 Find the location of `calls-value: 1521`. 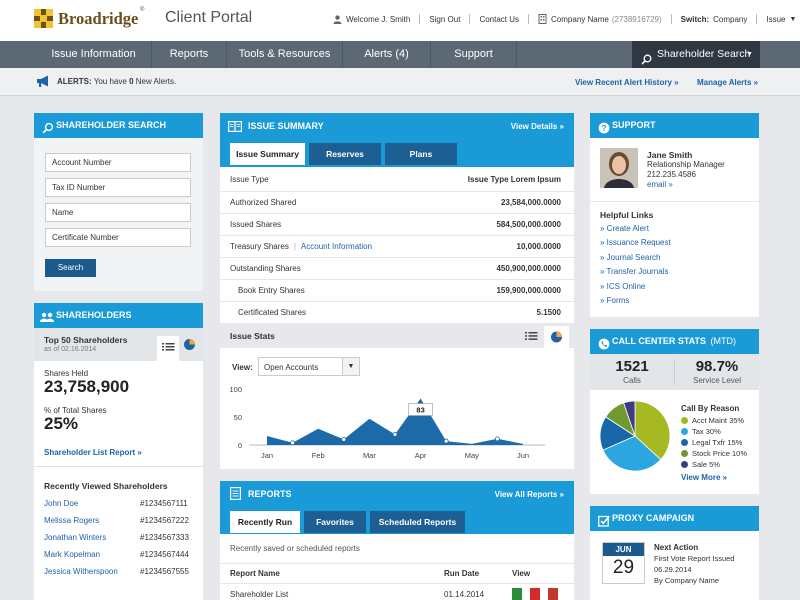

calls-value: 1521 is located at coordinates (632, 366).